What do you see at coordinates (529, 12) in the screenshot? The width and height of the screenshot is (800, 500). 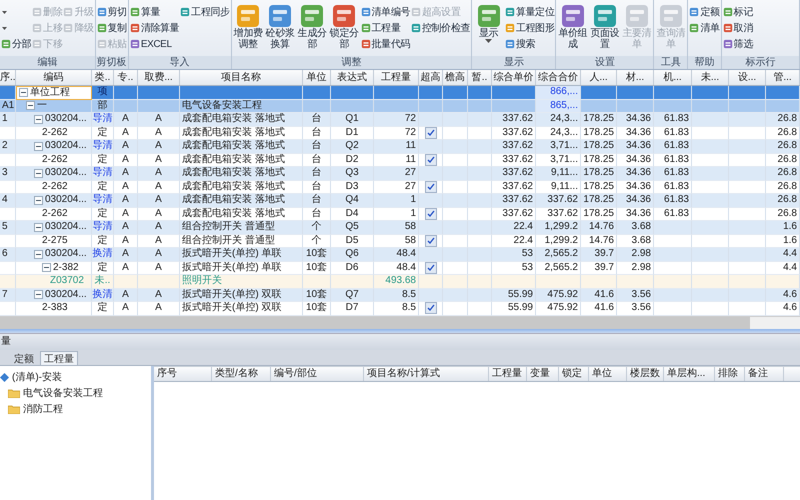 I see `ribbon-button: 算量定位` at bounding box center [529, 12].